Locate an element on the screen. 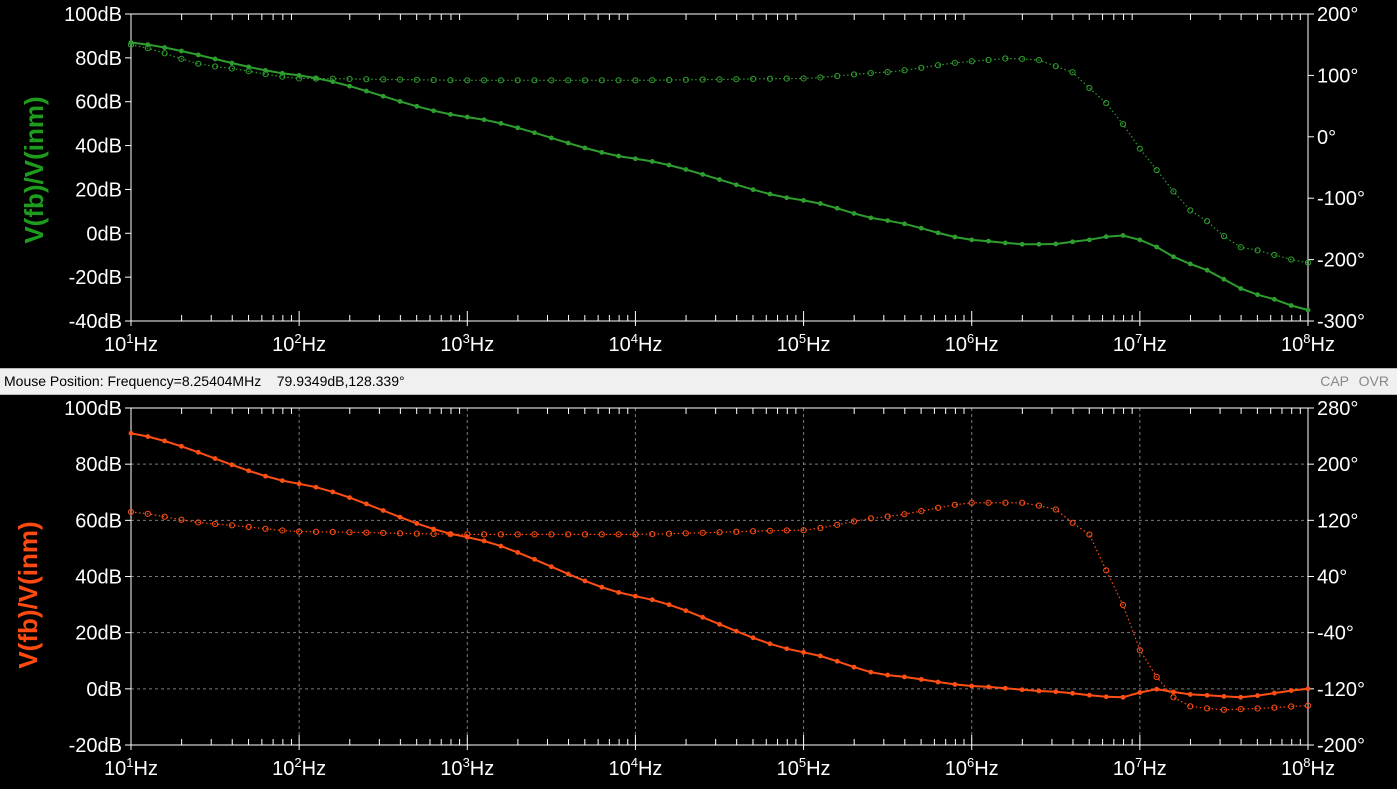  x-tick-label: 106Hz is located at coordinates (972, 343).